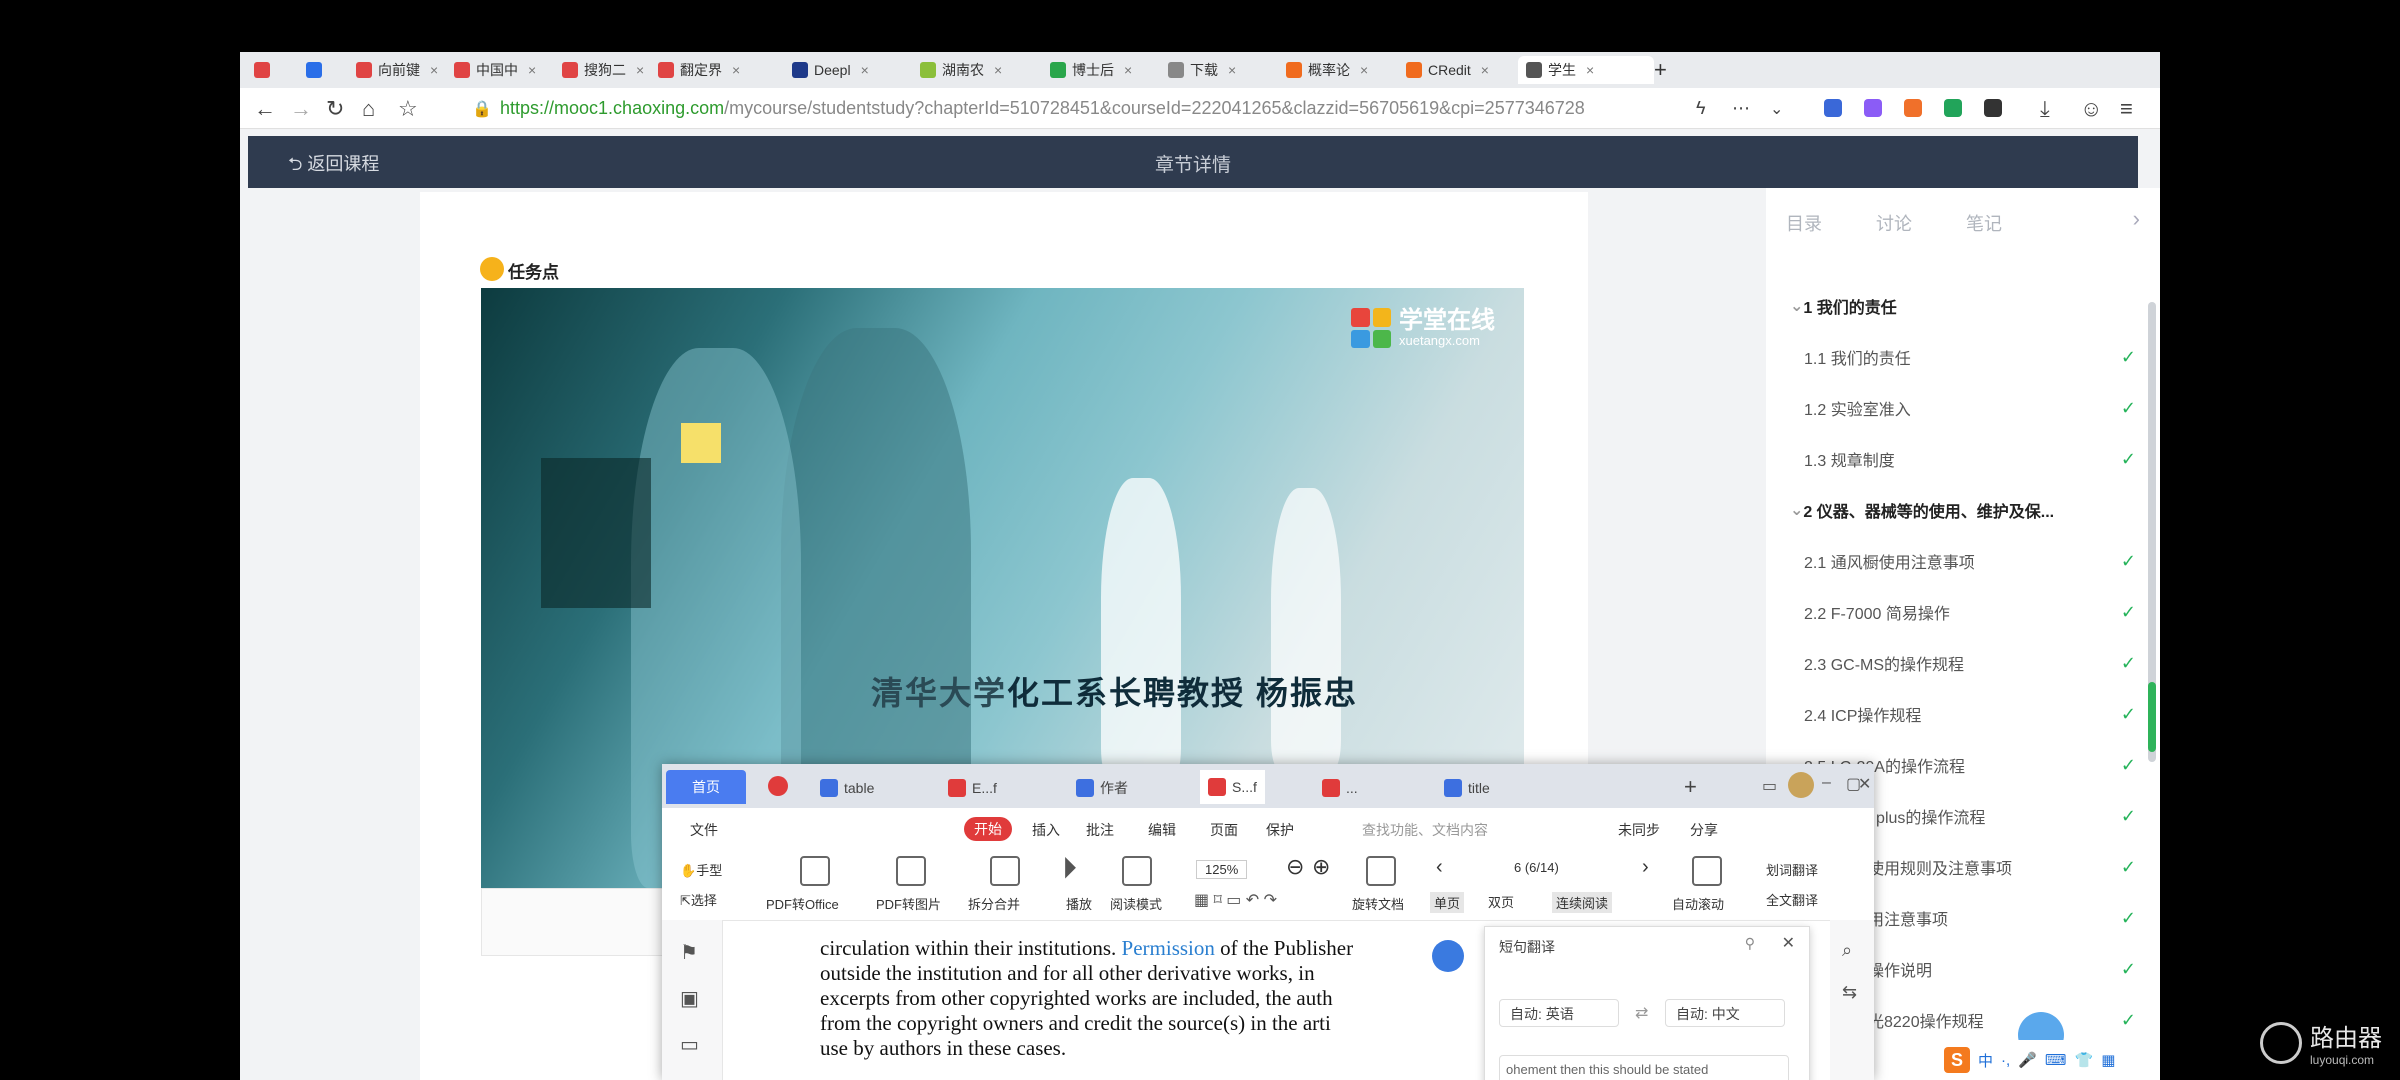  I want to click on rotate-button: 旋转文档, so click(1378, 903).